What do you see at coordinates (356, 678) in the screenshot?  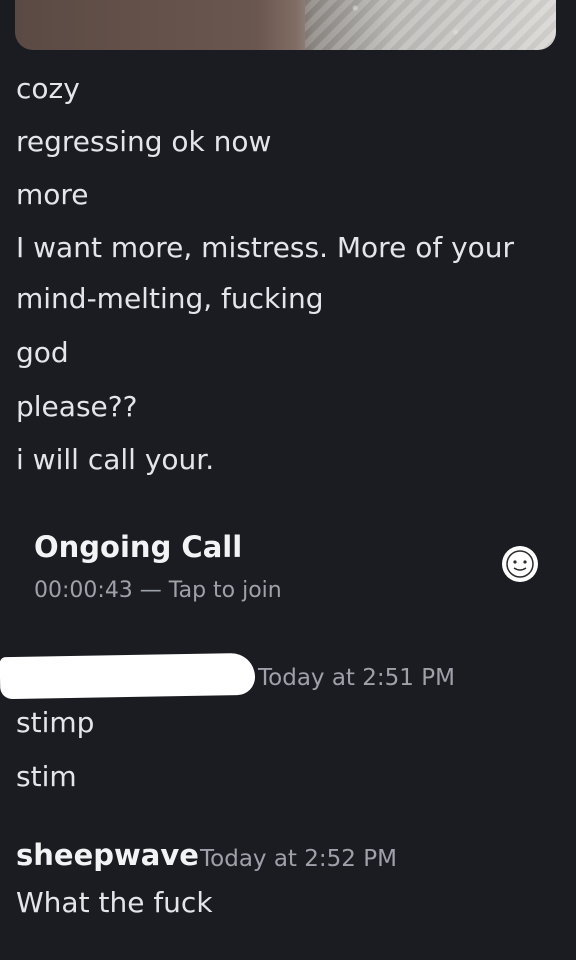 I see `message-timestamp: Today at 2:51 PM` at bounding box center [356, 678].